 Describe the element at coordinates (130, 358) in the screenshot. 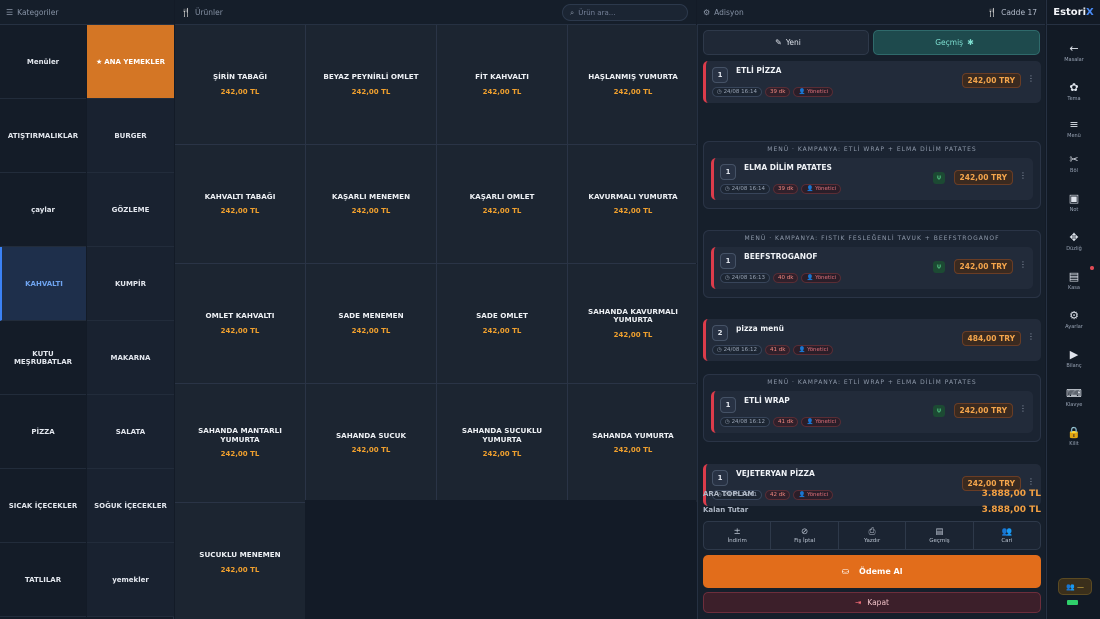

I see `category-9: MAKARNA` at that location.